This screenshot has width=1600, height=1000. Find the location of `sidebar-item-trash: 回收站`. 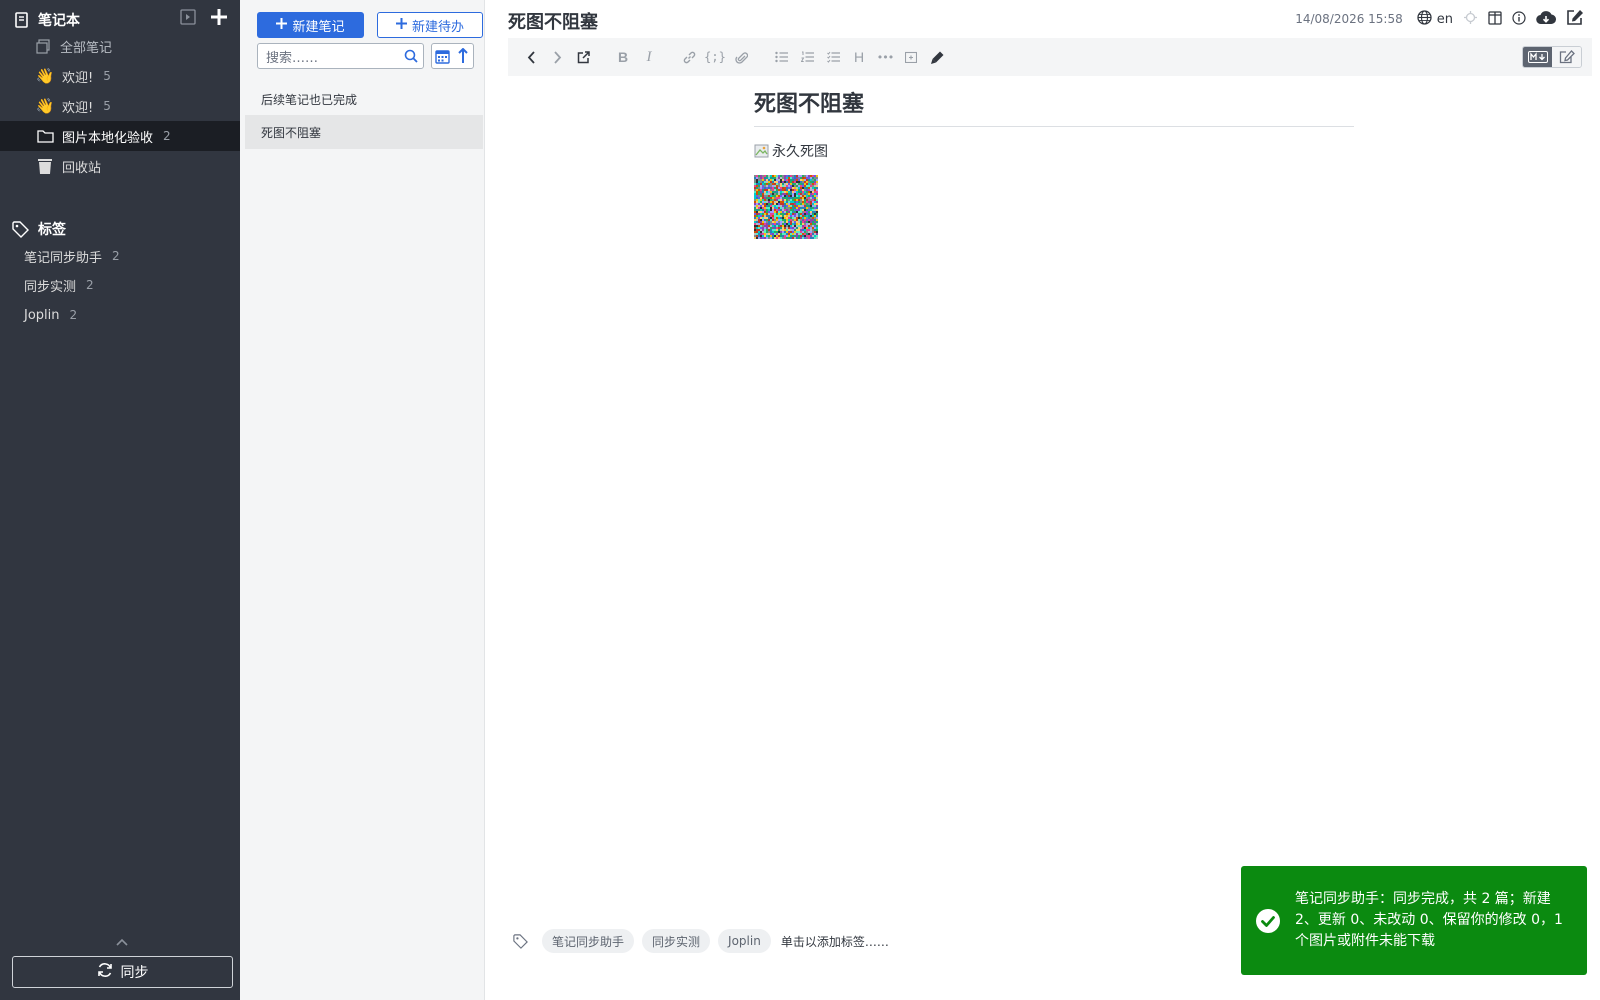

sidebar-item-trash: 回收站 is located at coordinates (120, 166).